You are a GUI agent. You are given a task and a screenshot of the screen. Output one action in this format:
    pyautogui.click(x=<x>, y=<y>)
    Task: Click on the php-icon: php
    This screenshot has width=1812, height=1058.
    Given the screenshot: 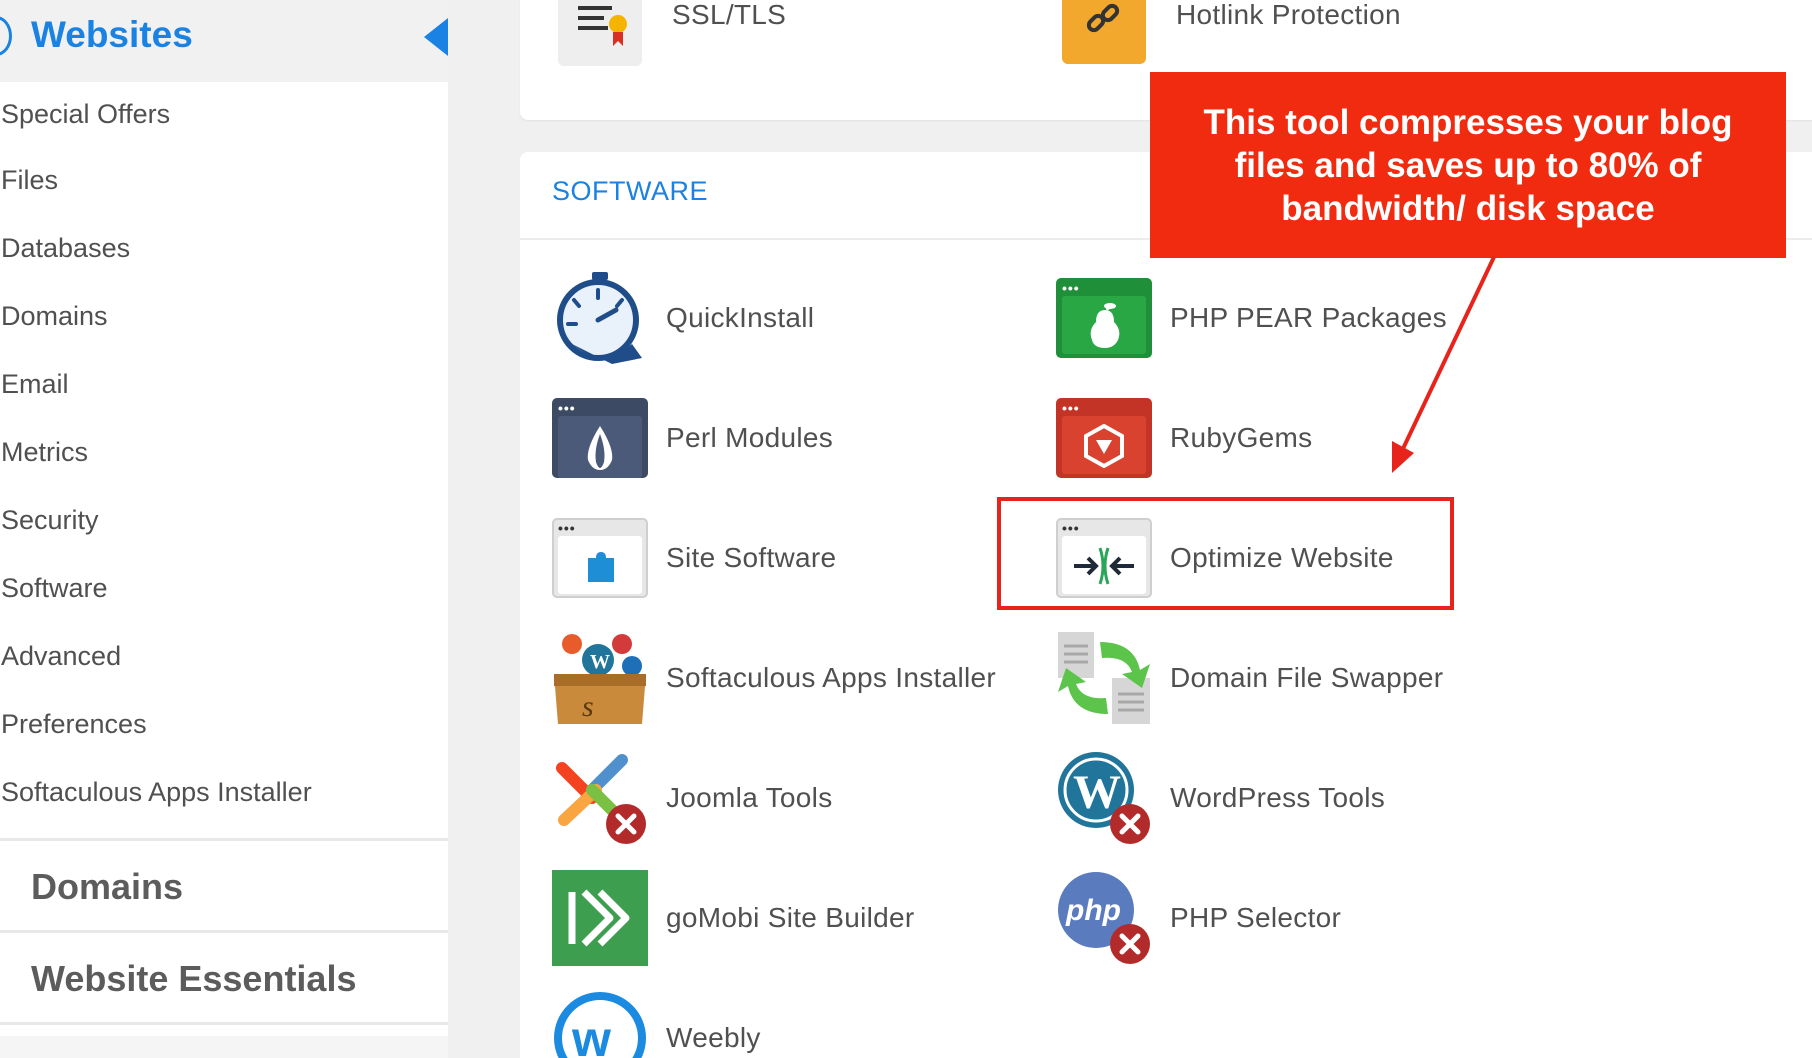 What is the action you would take?
    pyautogui.click(x=1104, y=918)
    